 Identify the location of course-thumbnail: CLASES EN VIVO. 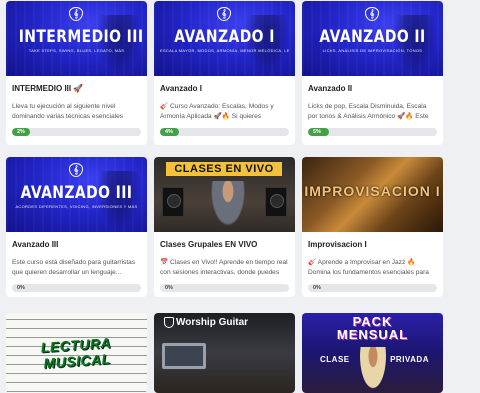
(224, 194).